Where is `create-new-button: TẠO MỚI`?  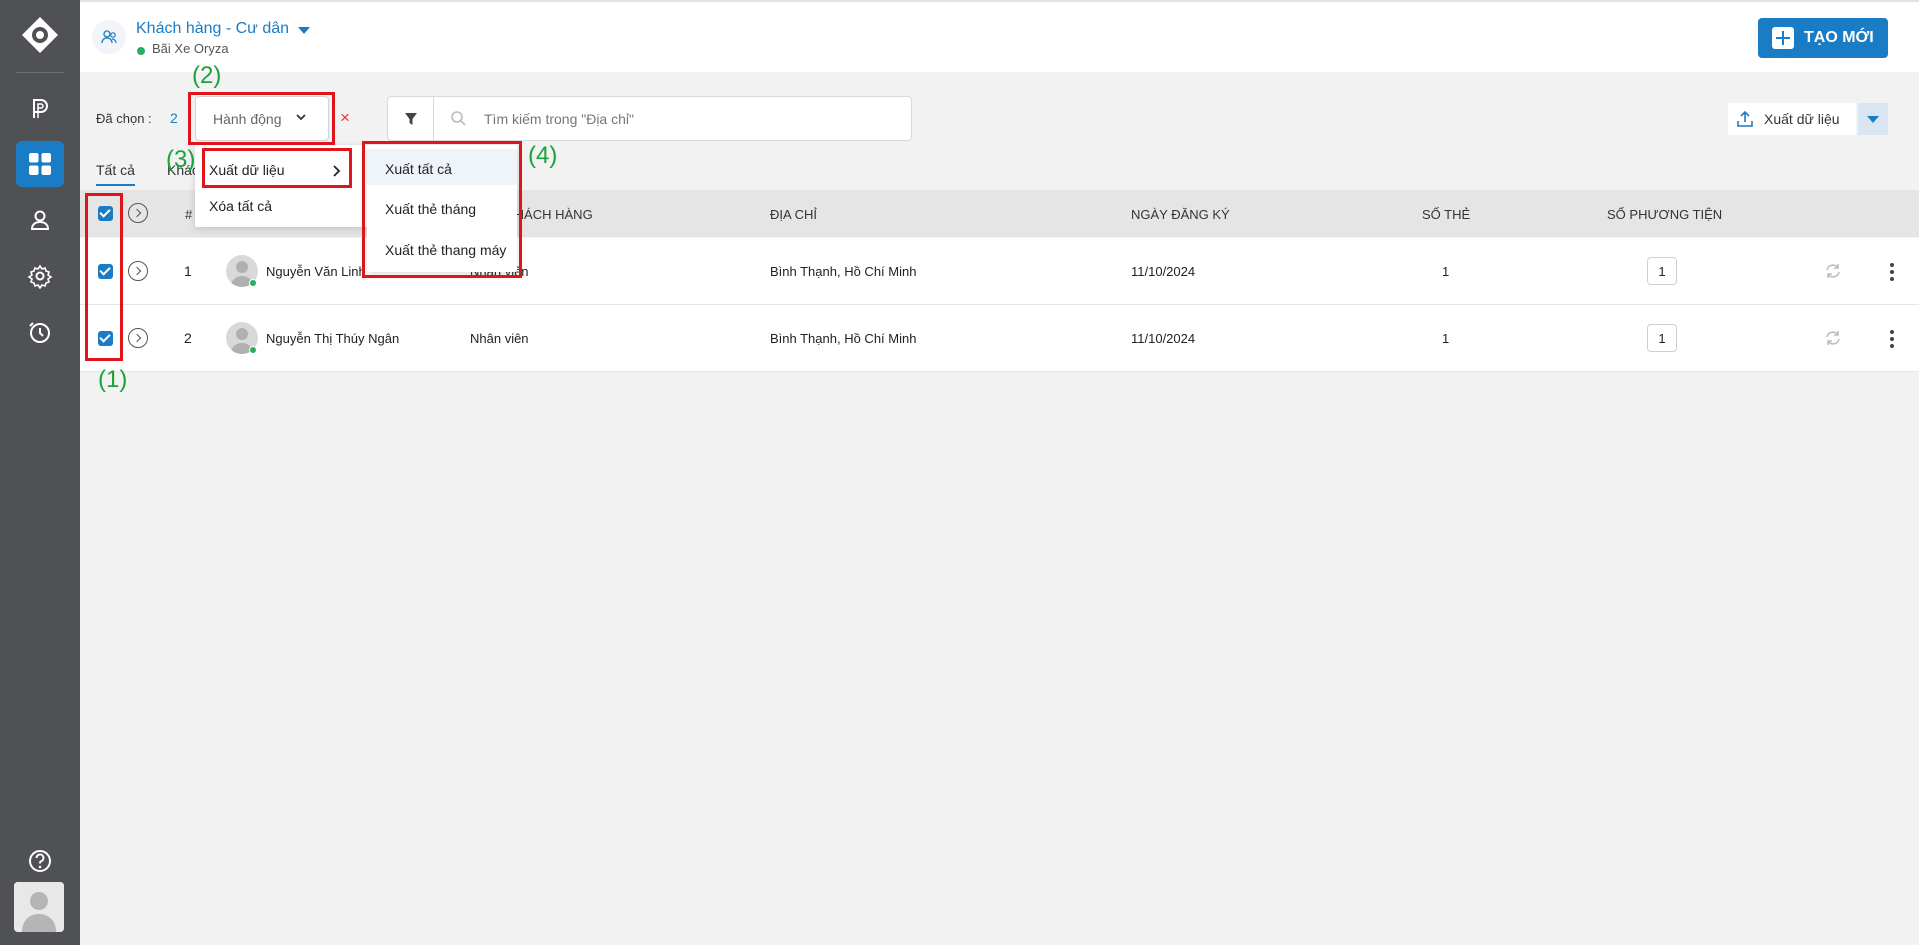
create-new-button: TẠO MỚI is located at coordinates (1823, 38).